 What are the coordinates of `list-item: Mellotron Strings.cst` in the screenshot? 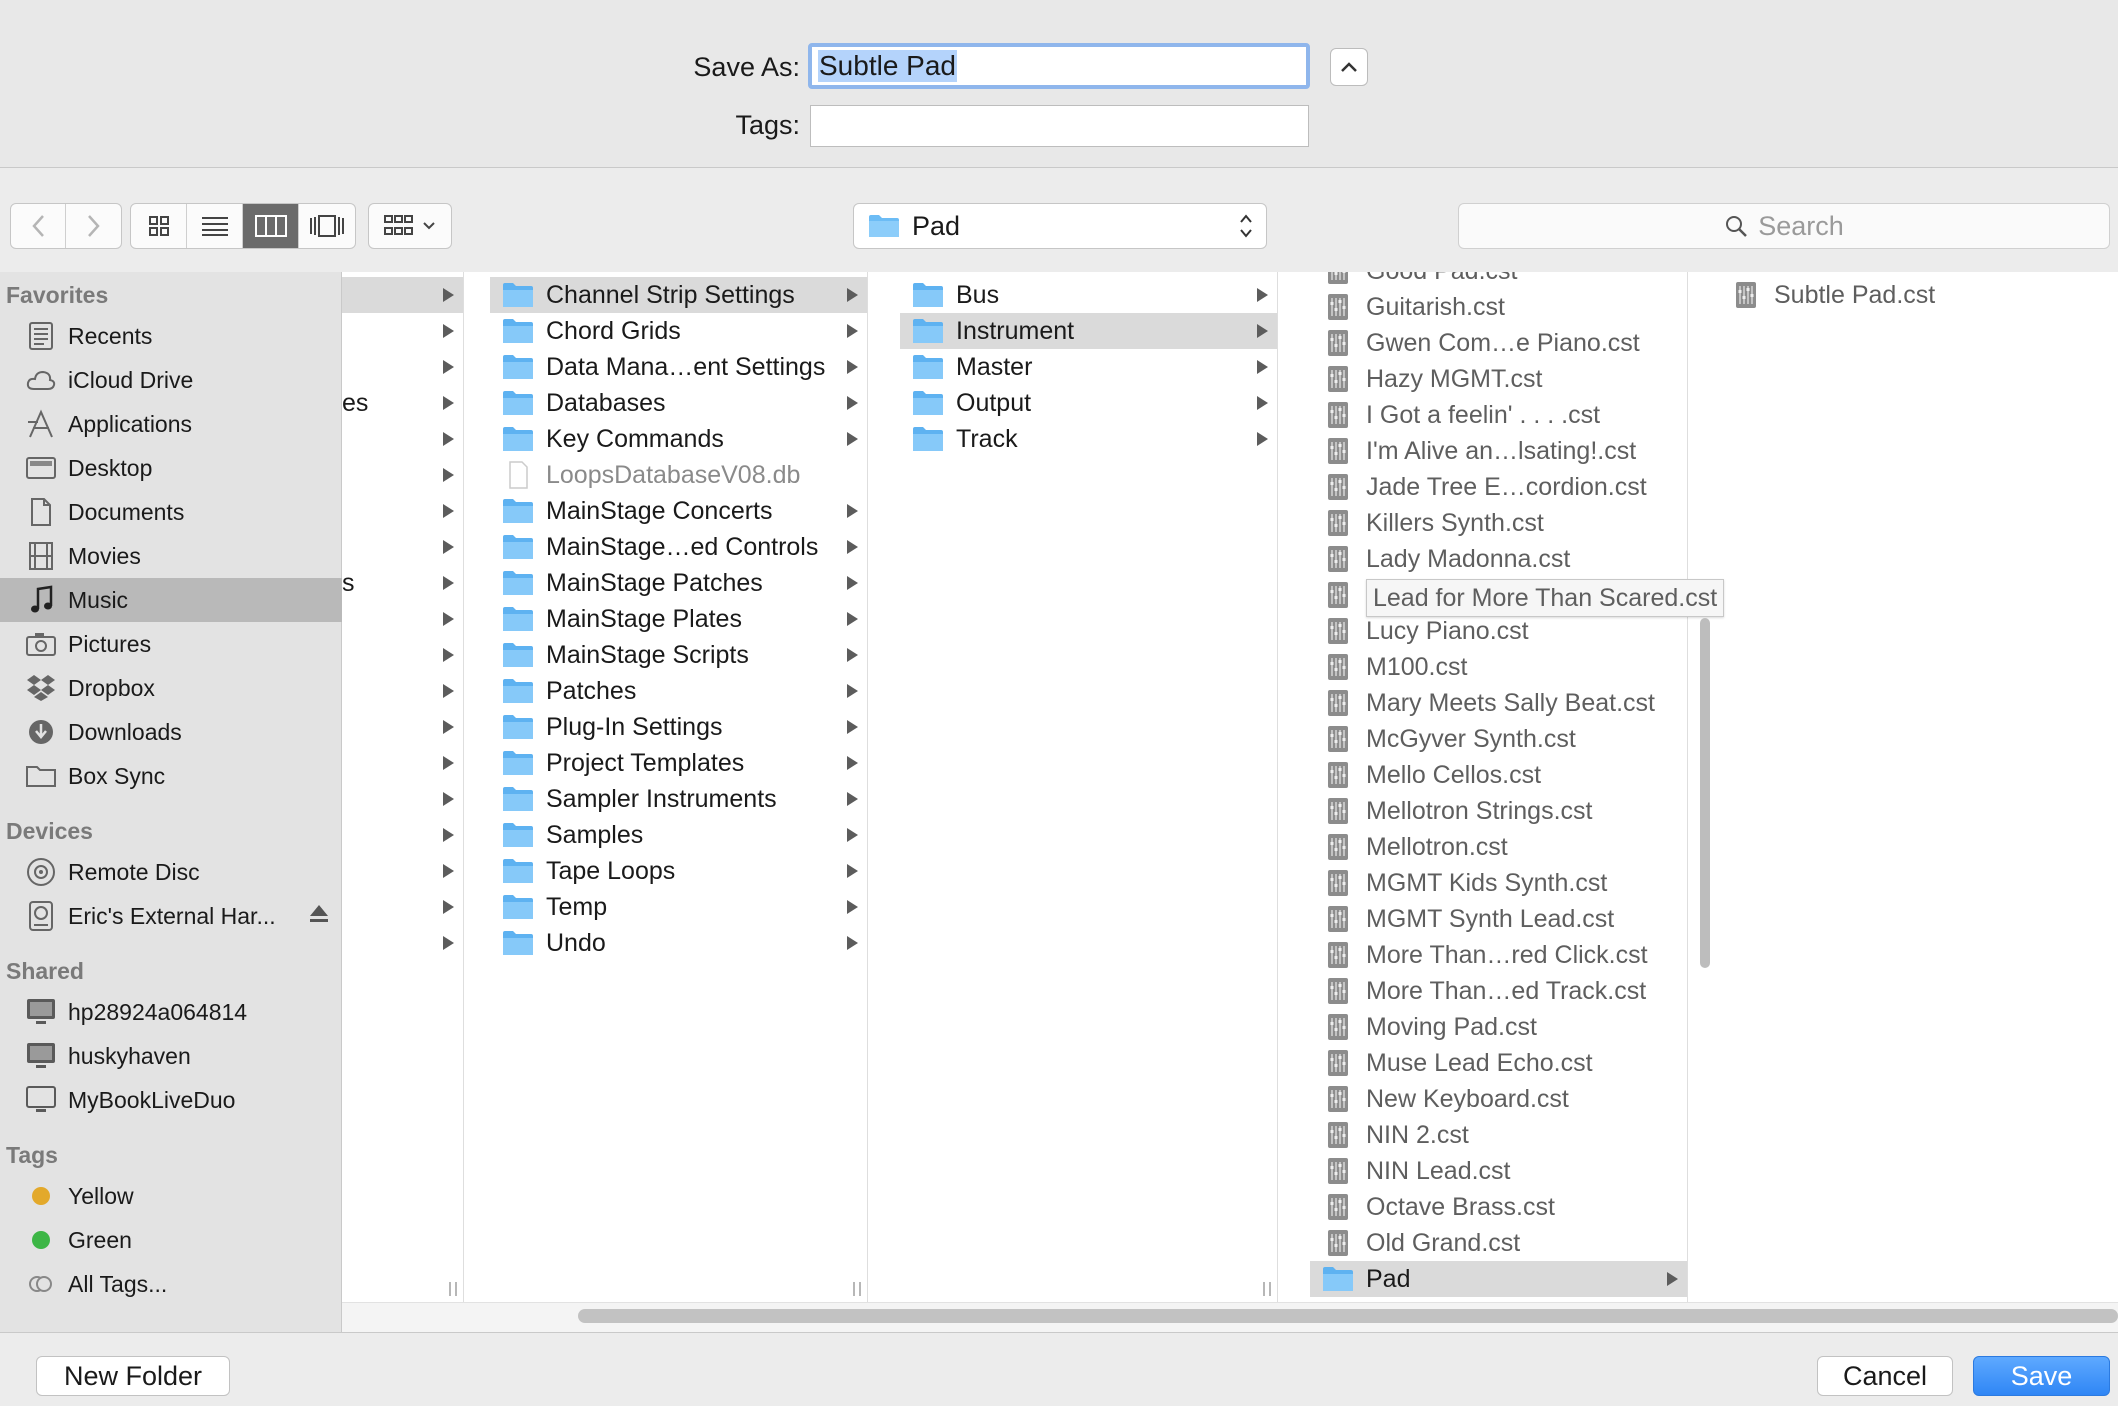 It's located at (1498, 811).